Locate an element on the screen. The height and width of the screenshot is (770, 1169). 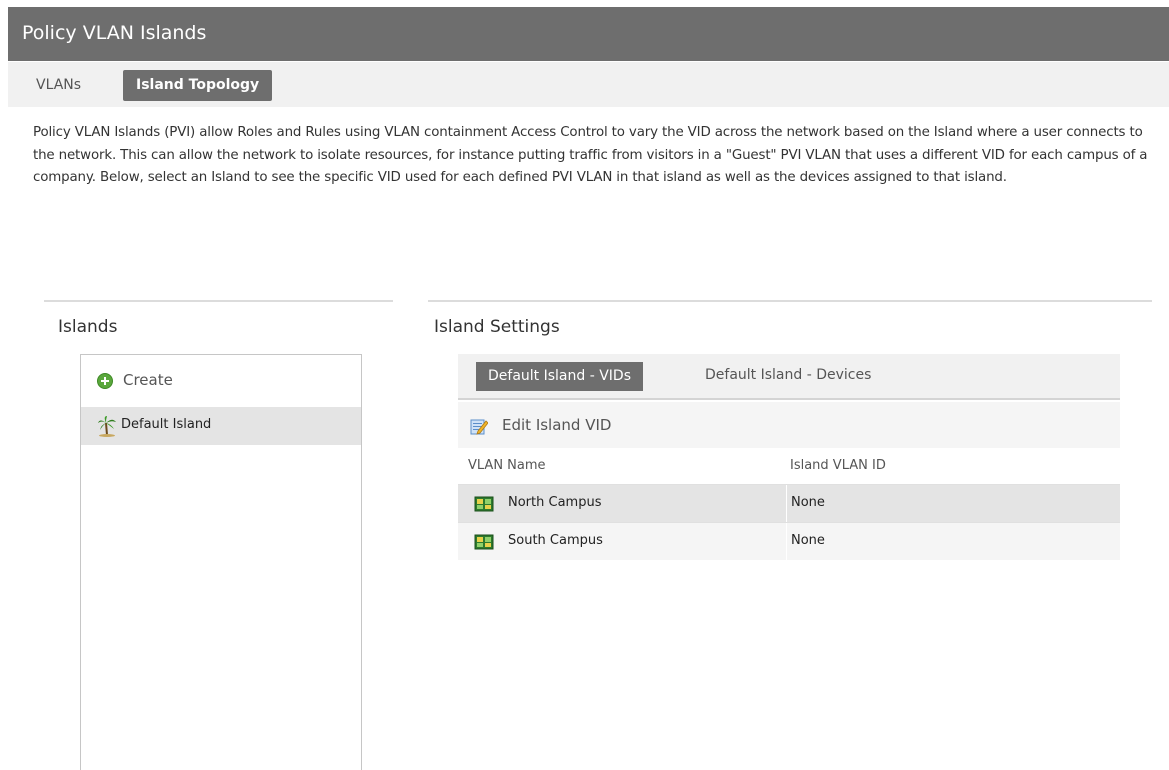
tab-vlans: VLANs is located at coordinates (58, 85).